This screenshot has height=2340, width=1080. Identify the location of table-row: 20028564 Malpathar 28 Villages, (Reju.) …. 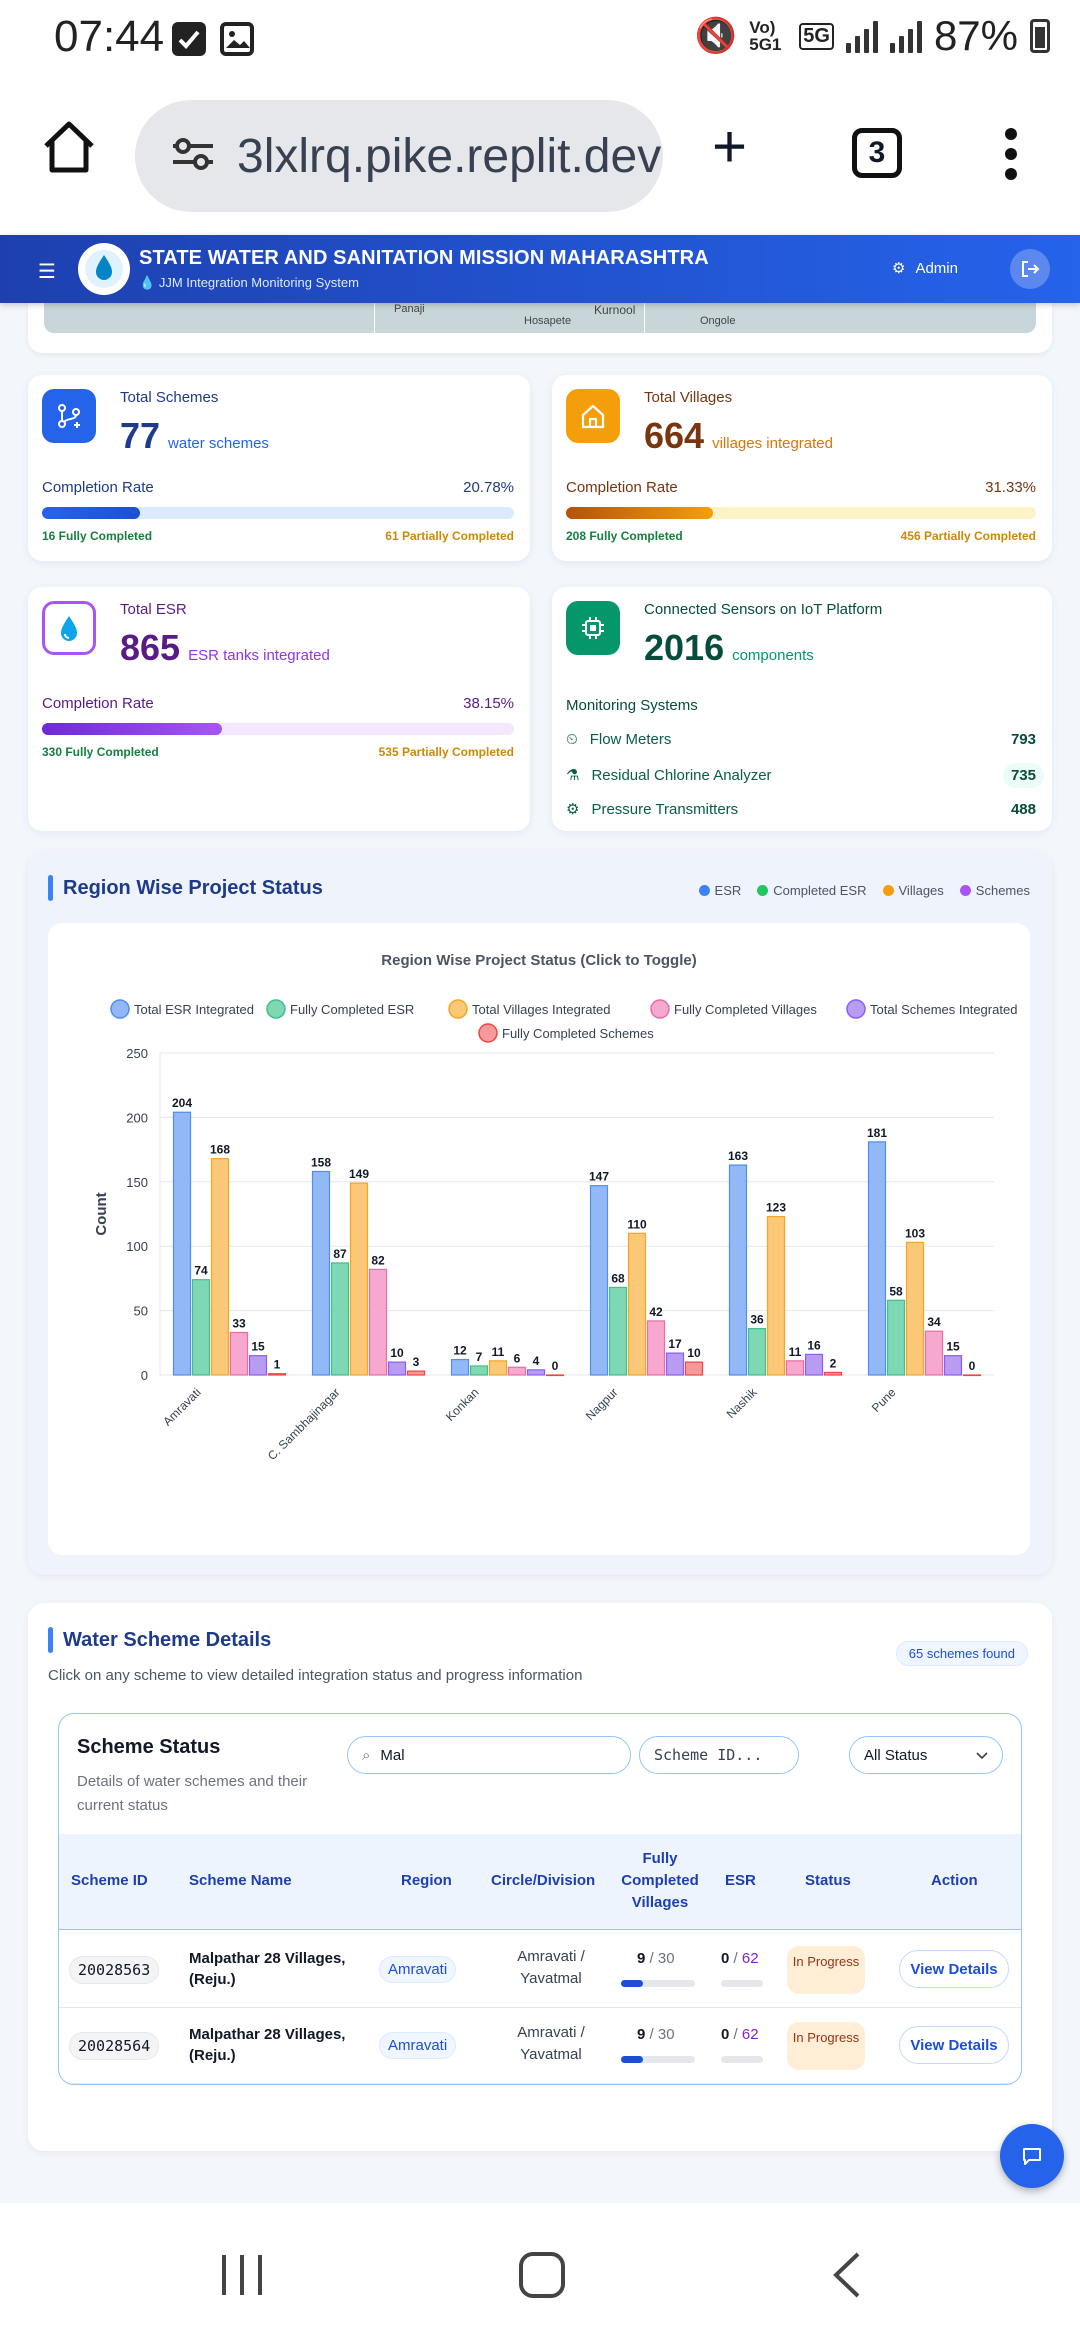
(540, 2046).